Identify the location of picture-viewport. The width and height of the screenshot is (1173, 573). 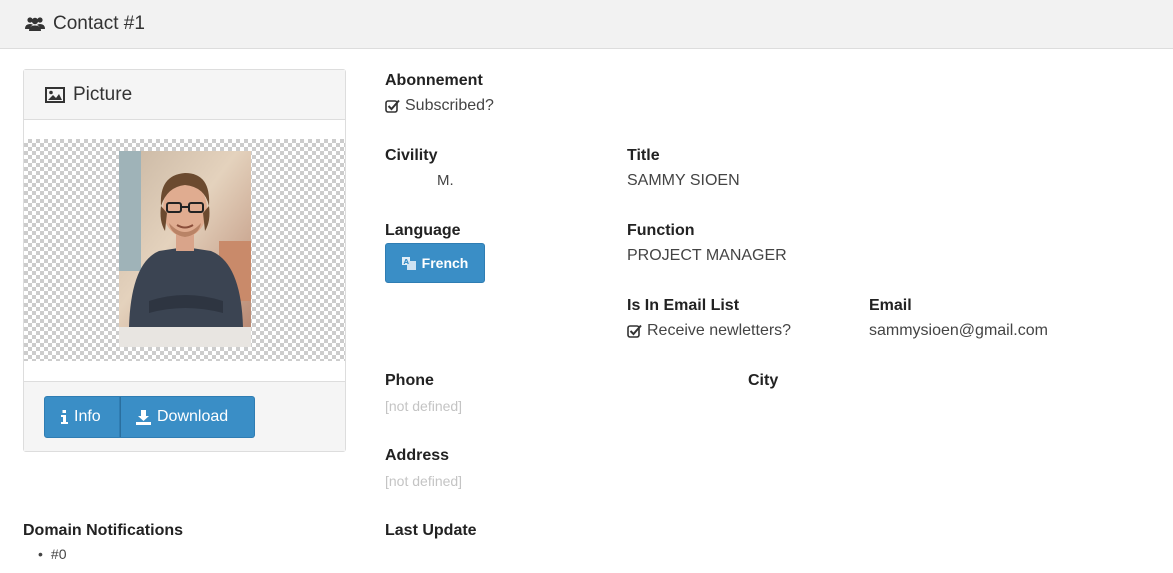
(184, 250).